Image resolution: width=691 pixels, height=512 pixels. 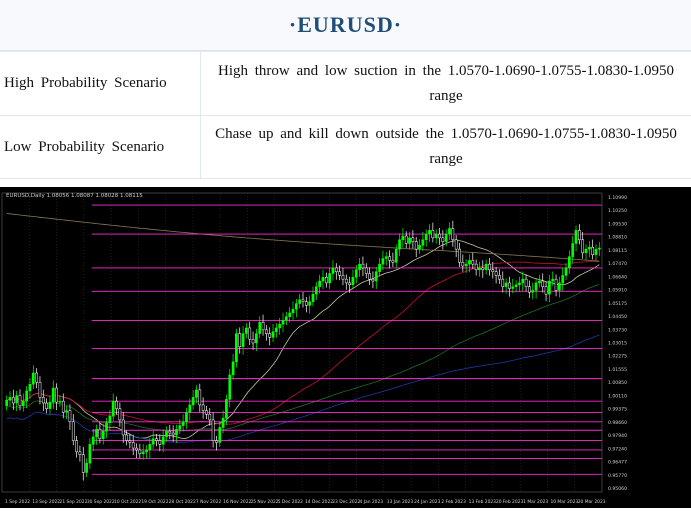 What do you see at coordinates (17, 502) in the screenshot?
I see `date-tick-label: 1 Sep 2022` at bounding box center [17, 502].